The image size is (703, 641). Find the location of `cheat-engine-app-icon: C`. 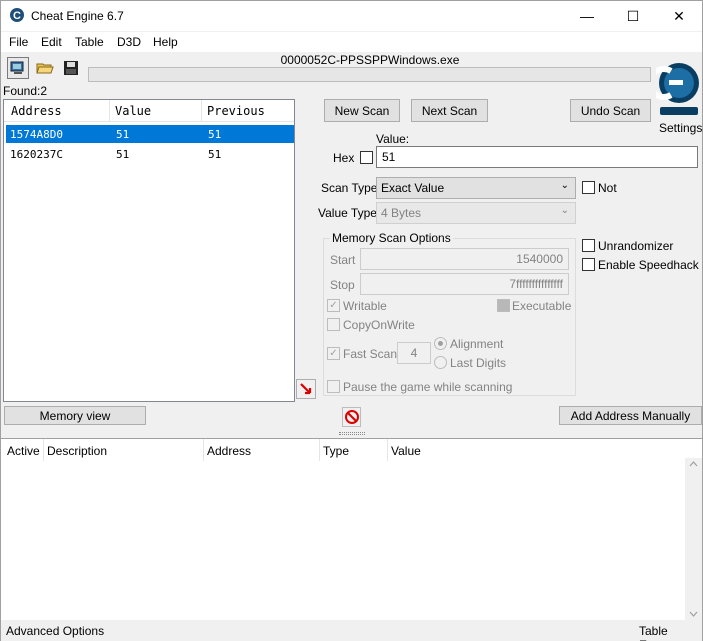

cheat-engine-app-icon: C is located at coordinates (17, 15).